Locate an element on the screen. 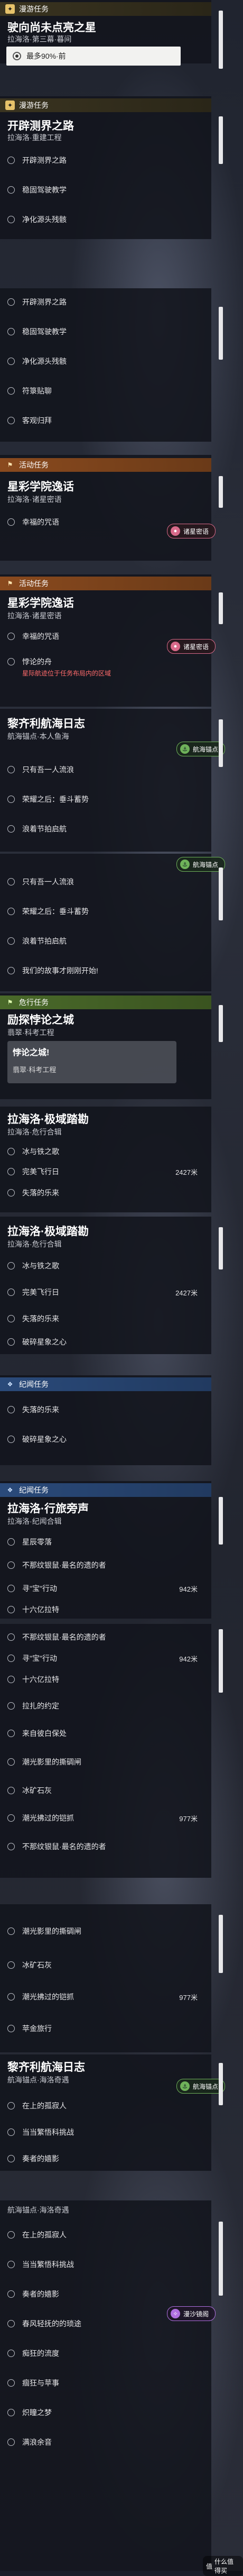 This screenshot has width=243, height=2576. distance-label: 2427米 is located at coordinates (186, 1293).